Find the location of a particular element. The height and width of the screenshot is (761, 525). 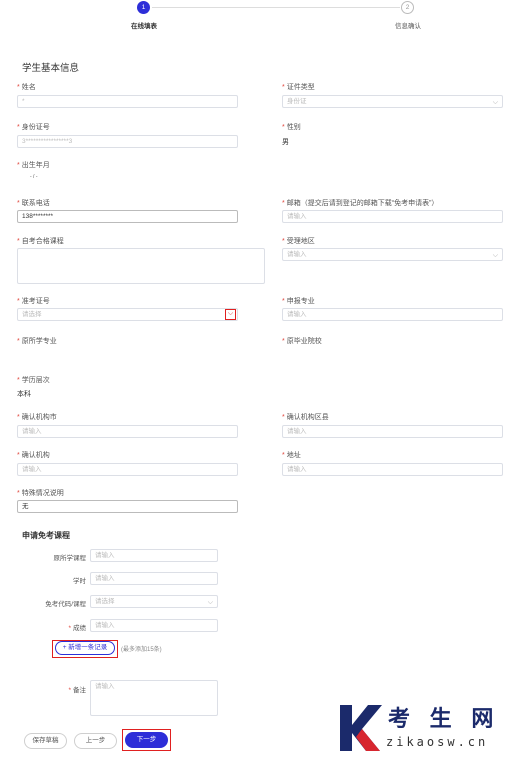

watermark-logo: 考 生 网 zikaosw.cn is located at coordinates (428, 729).